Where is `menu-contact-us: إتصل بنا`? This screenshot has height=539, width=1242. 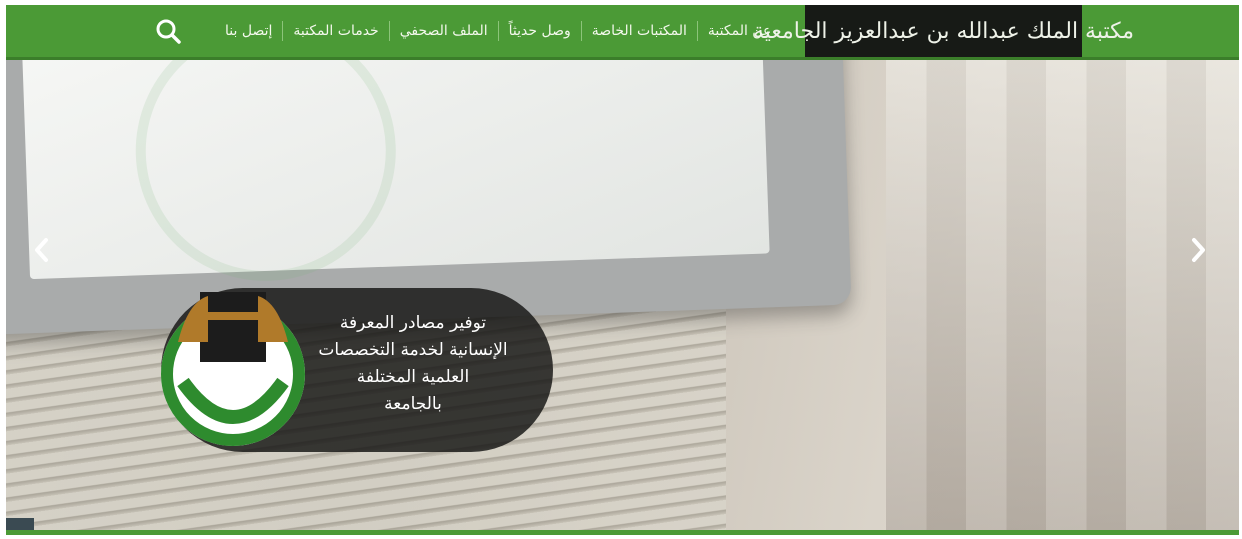 menu-contact-us: إتصل بنا is located at coordinates (248, 31).